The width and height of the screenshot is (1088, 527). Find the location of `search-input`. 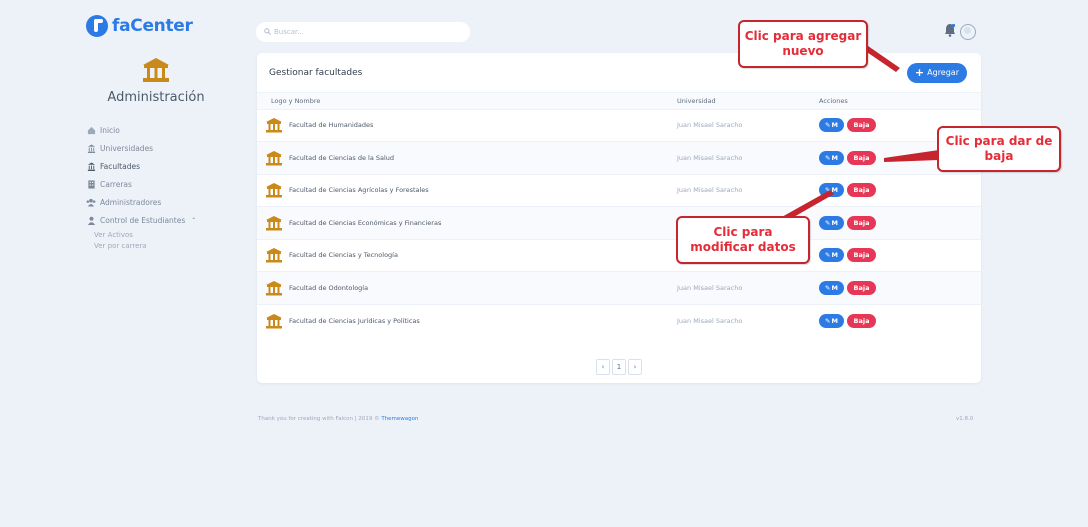

search-input is located at coordinates (364, 32).